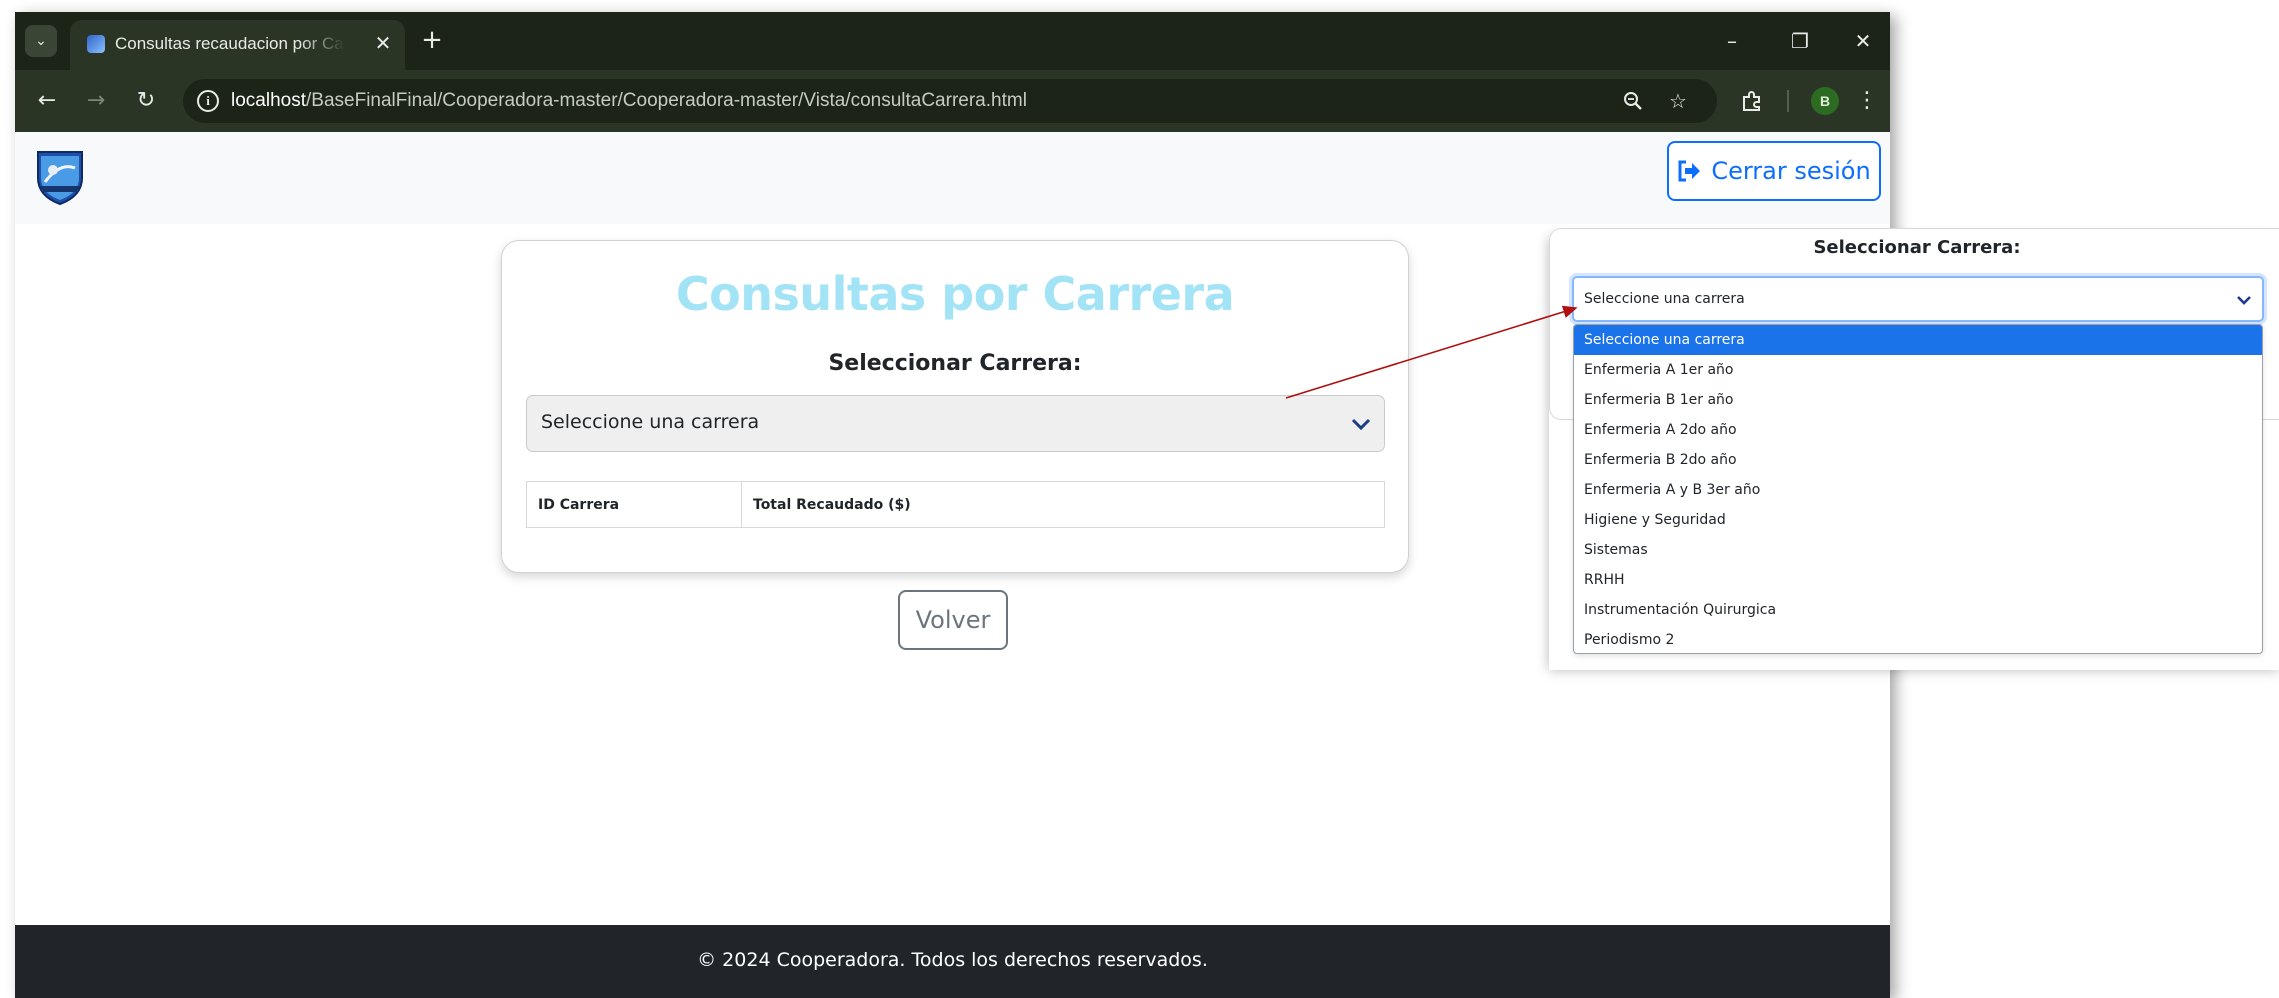  I want to click on column-header-id: ID Carrera, so click(634, 504).